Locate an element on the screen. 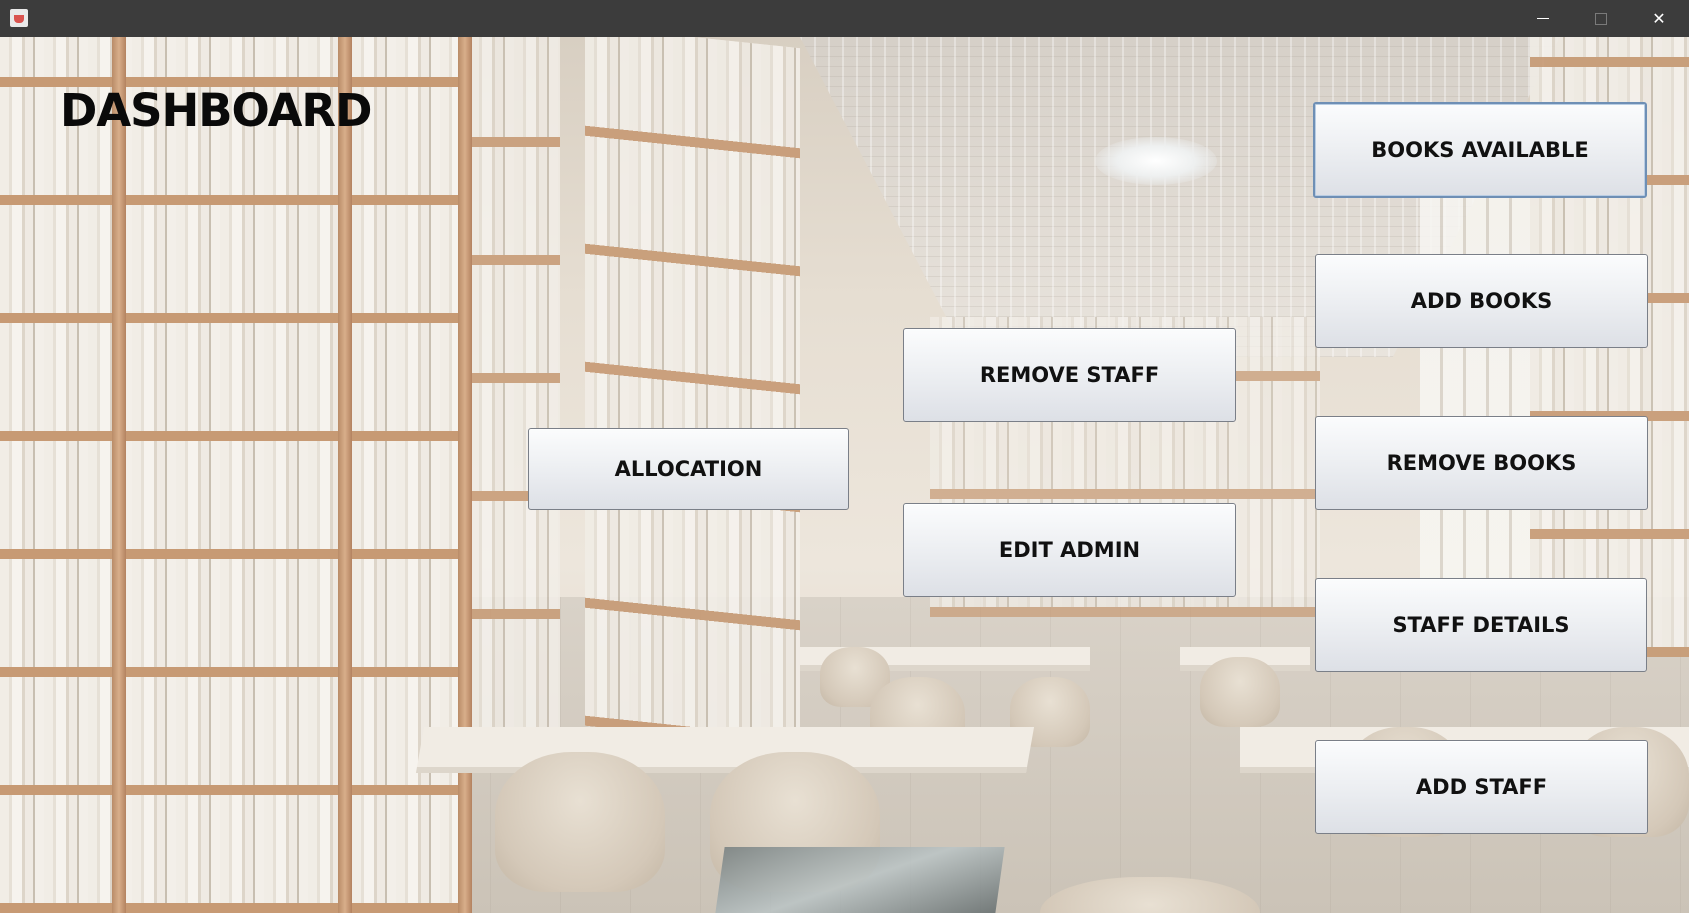 Image resolution: width=1689 pixels, height=913 pixels. left-bookshelf-end is located at coordinates (515, 387).